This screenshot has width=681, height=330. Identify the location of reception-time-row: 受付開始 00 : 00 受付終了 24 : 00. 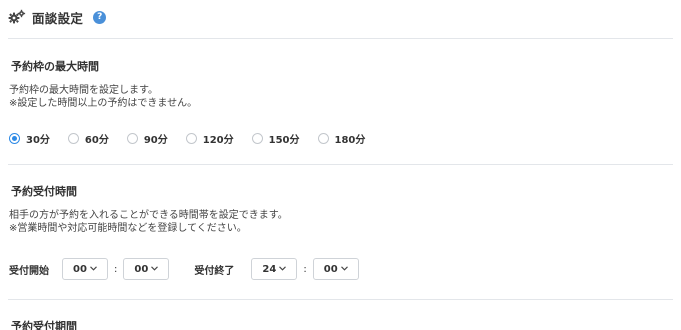
(184, 269).